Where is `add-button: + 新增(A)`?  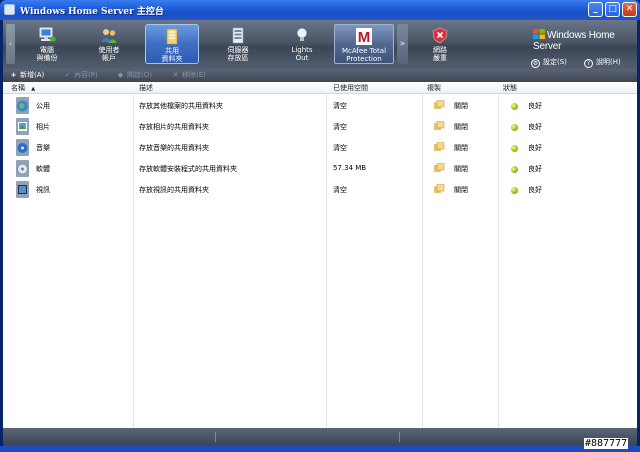
add-button: + 新增(A) is located at coordinates (27, 75).